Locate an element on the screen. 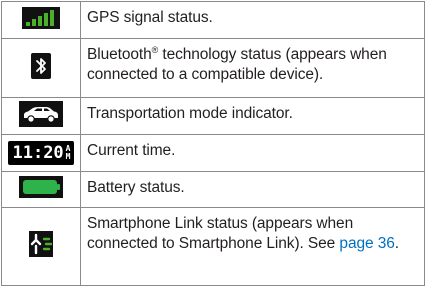 This screenshot has width=427, height=308. table-row: Battery status. is located at coordinates (213, 189).